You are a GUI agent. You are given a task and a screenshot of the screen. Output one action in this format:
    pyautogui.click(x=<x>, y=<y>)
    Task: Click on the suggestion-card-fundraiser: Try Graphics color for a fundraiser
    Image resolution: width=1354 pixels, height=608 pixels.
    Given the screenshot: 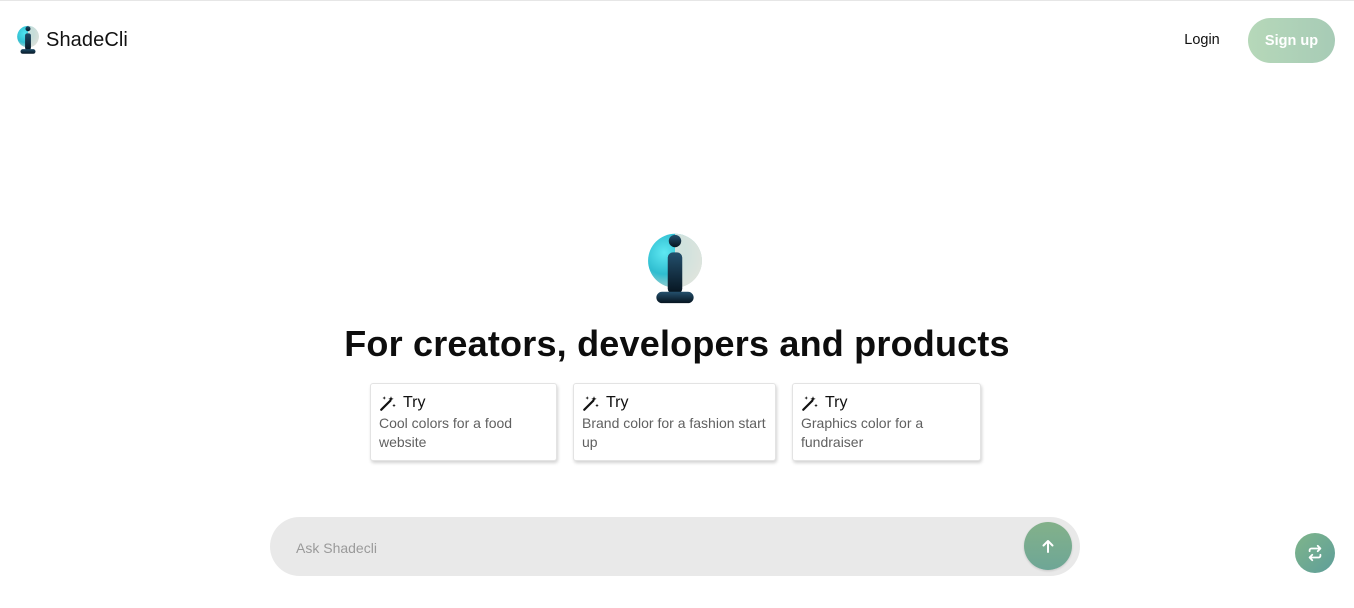 What is the action you would take?
    pyautogui.click(x=886, y=422)
    